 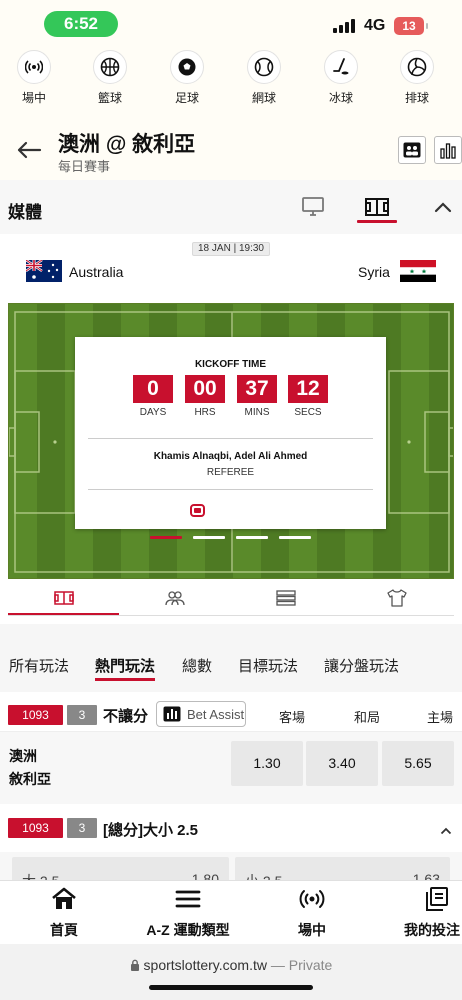 I want to click on countdown-days-label: DAYS, so click(x=153, y=412).